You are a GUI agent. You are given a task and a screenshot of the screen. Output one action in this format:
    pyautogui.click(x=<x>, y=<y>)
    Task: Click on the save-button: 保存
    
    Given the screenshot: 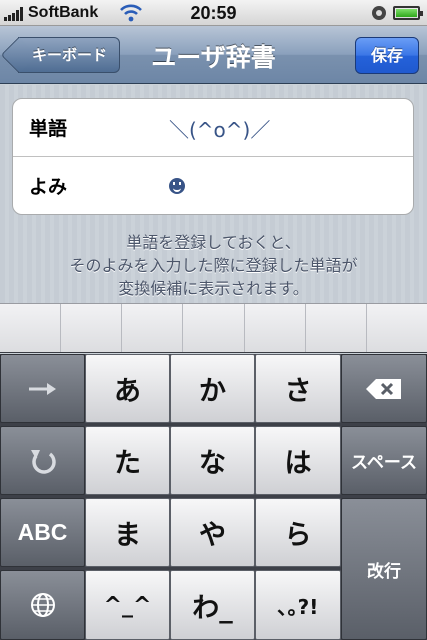 What is the action you would take?
    pyautogui.click(x=387, y=55)
    